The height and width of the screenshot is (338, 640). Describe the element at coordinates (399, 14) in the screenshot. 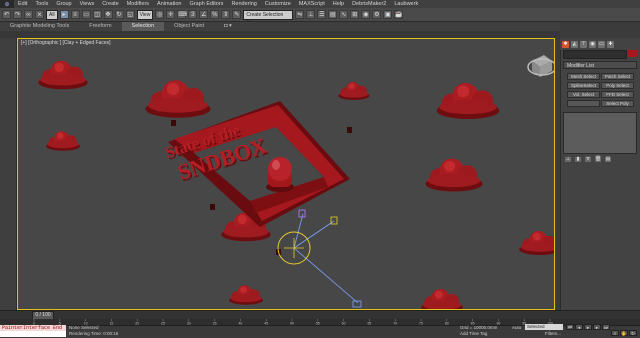

I see `render-production-icon: ☕` at that location.